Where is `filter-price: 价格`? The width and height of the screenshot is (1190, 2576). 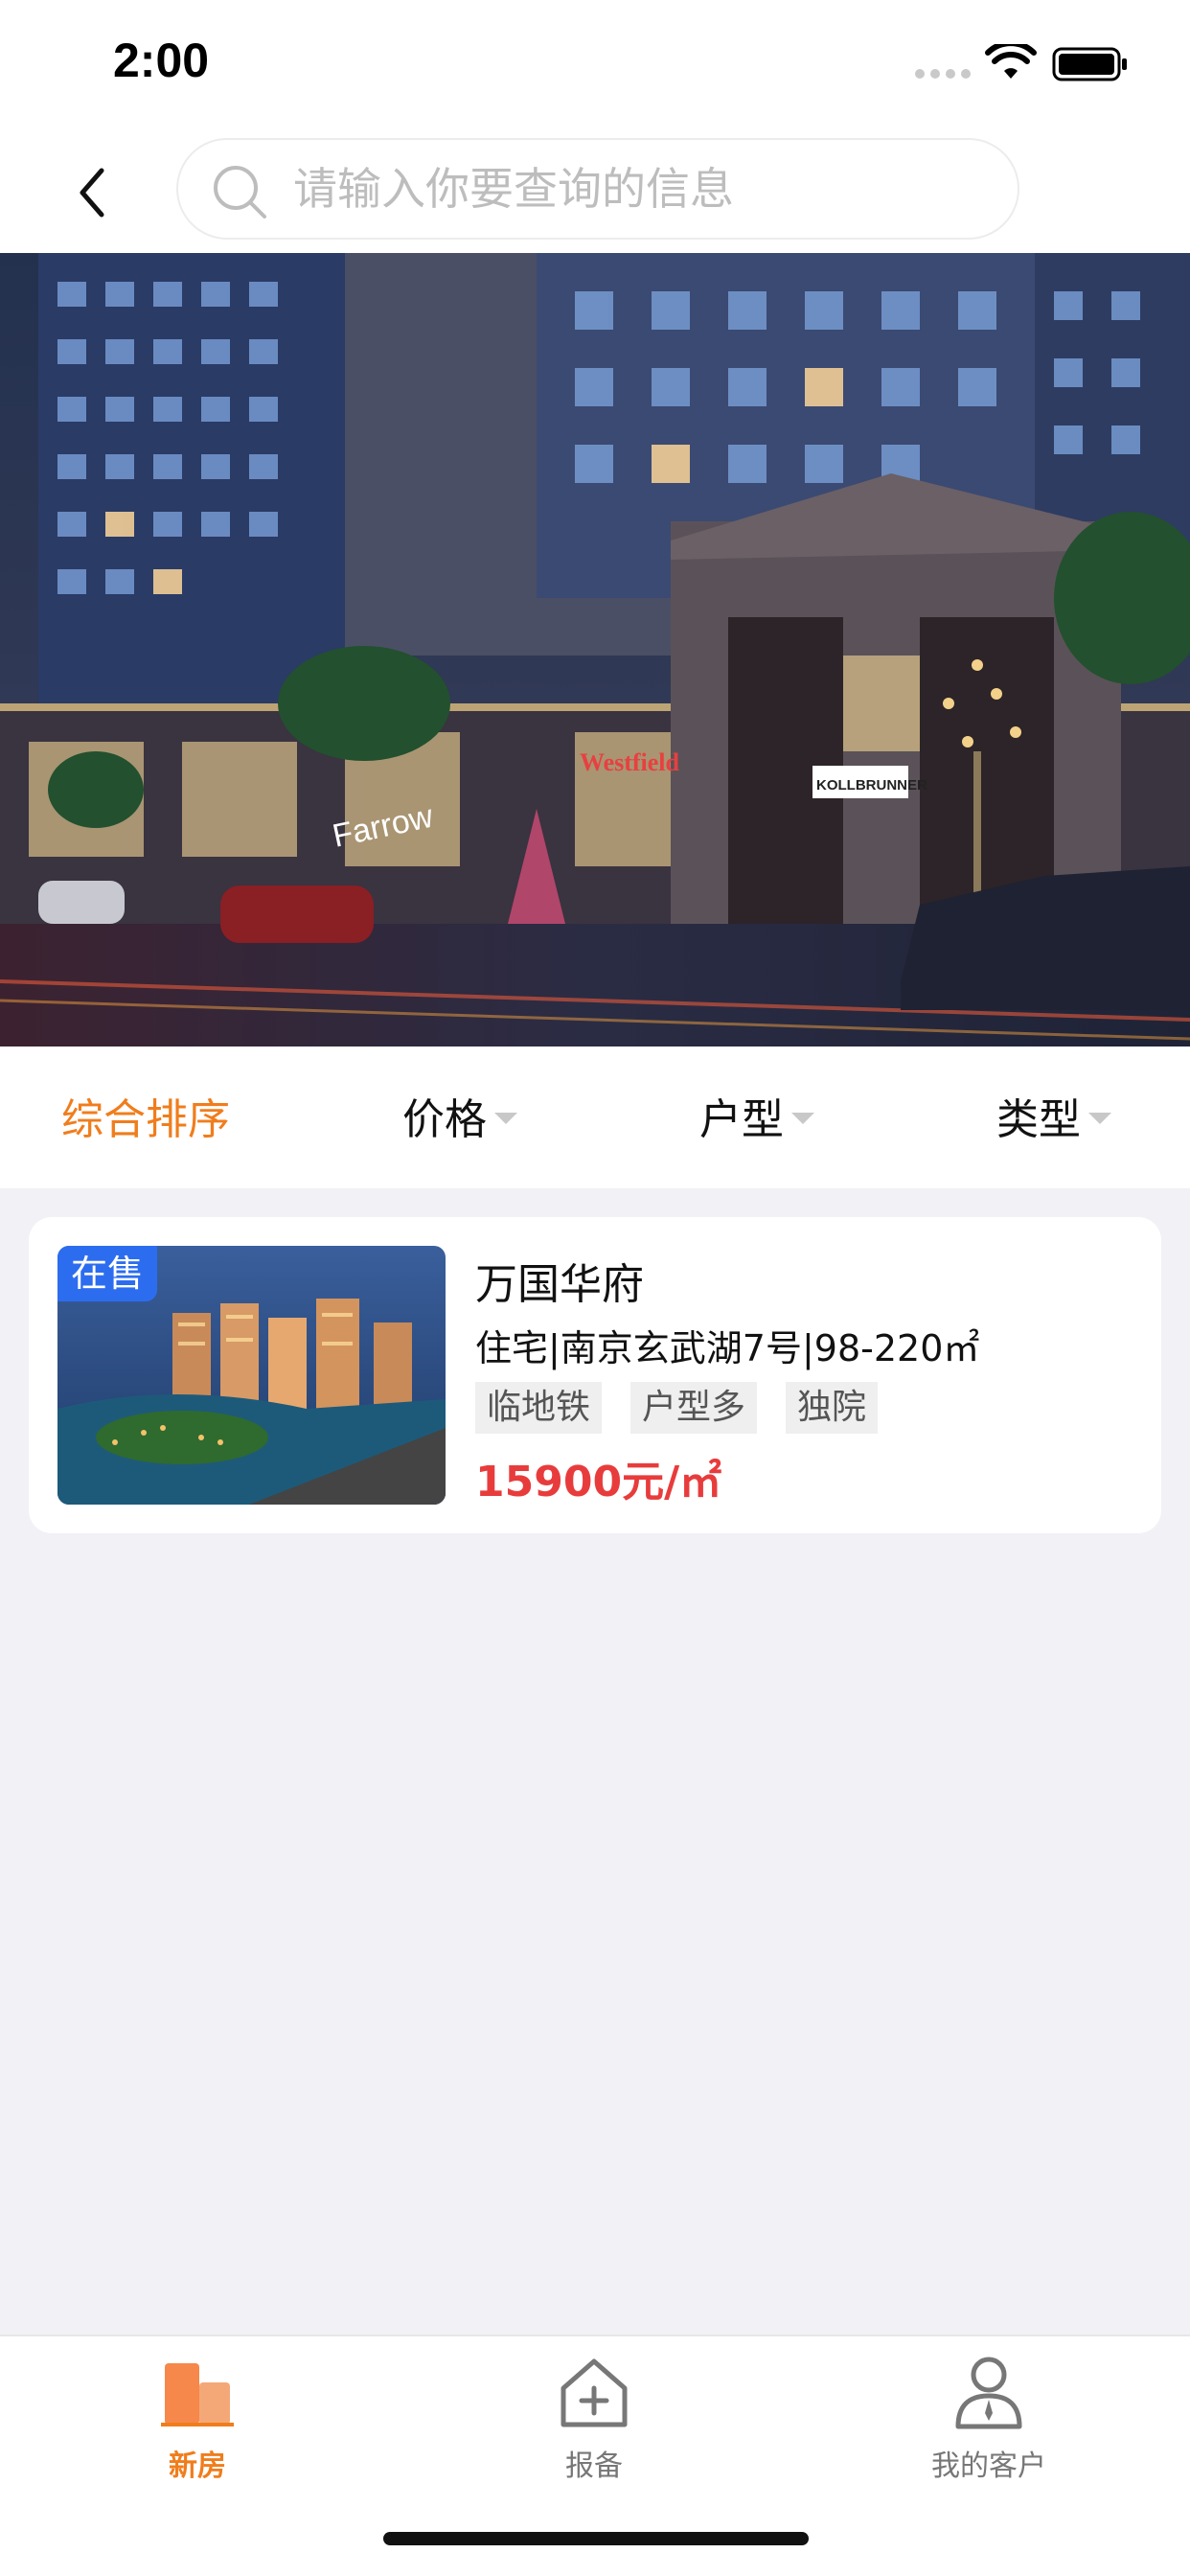 filter-price: 价格 is located at coordinates (460, 1115).